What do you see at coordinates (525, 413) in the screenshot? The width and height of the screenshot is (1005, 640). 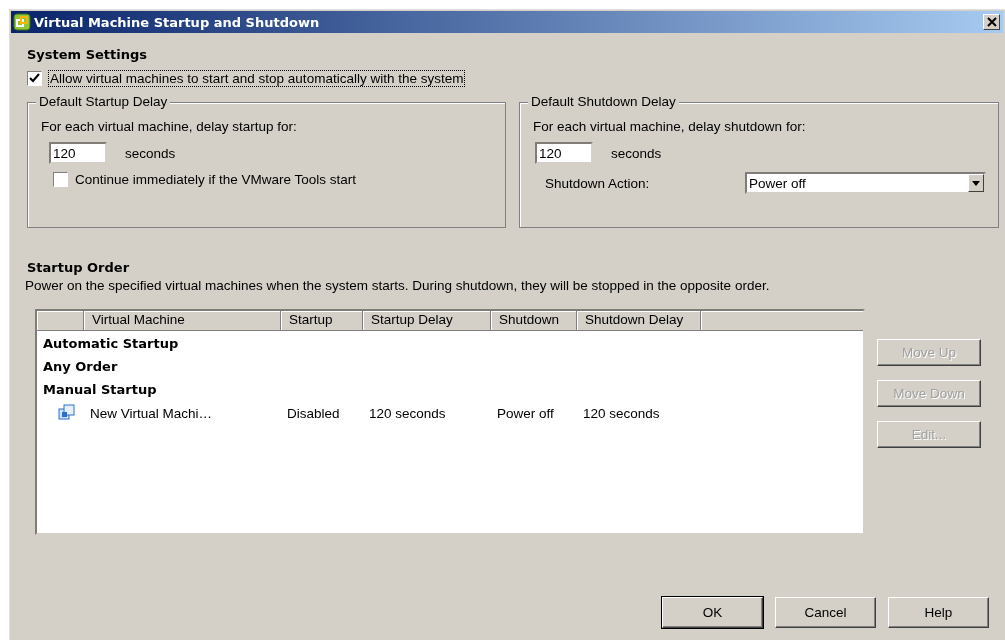 I see `table-cell-text: Power off` at bounding box center [525, 413].